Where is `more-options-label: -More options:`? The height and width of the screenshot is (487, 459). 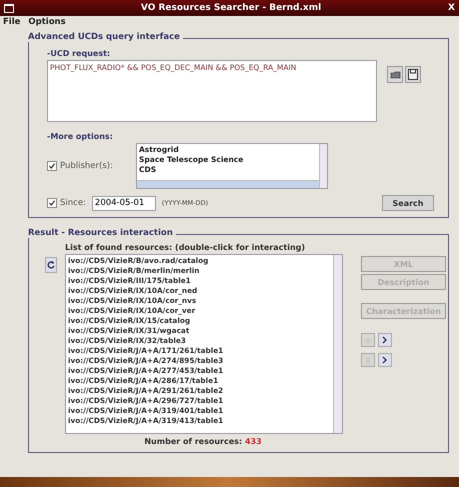
more-options-label: -More options: is located at coordinates (80, 136).